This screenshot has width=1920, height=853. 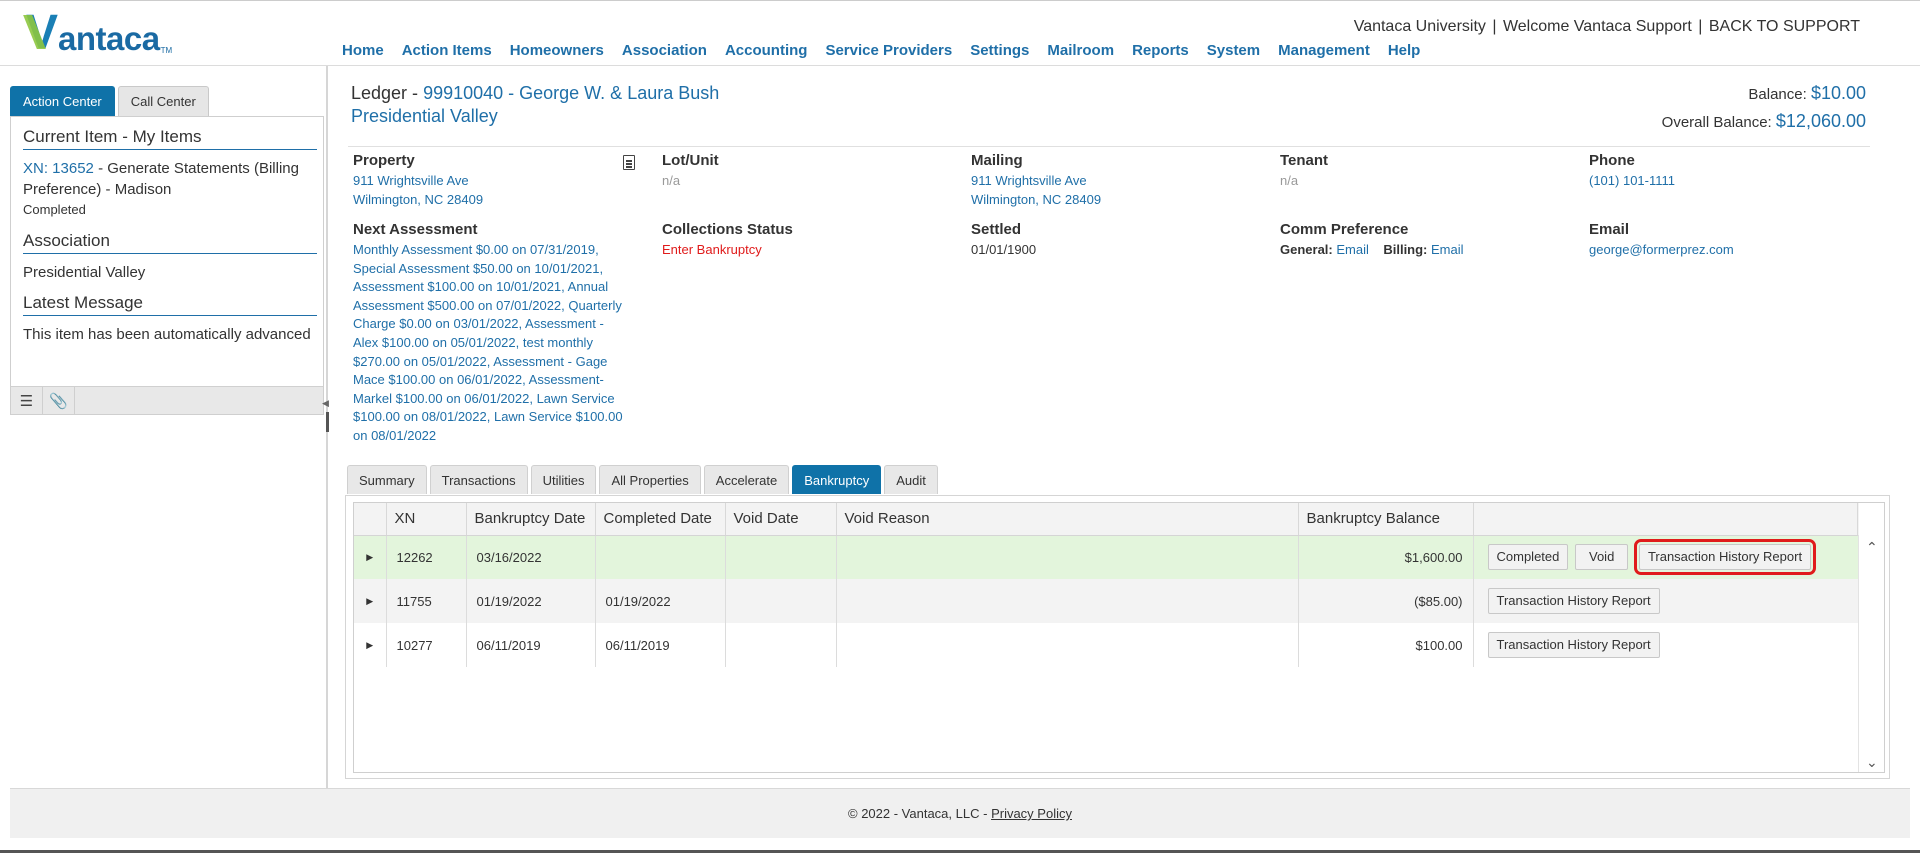 I want to click on mailing-line1: 911 Wrightsville Ave, so click(x=1111, y=181).